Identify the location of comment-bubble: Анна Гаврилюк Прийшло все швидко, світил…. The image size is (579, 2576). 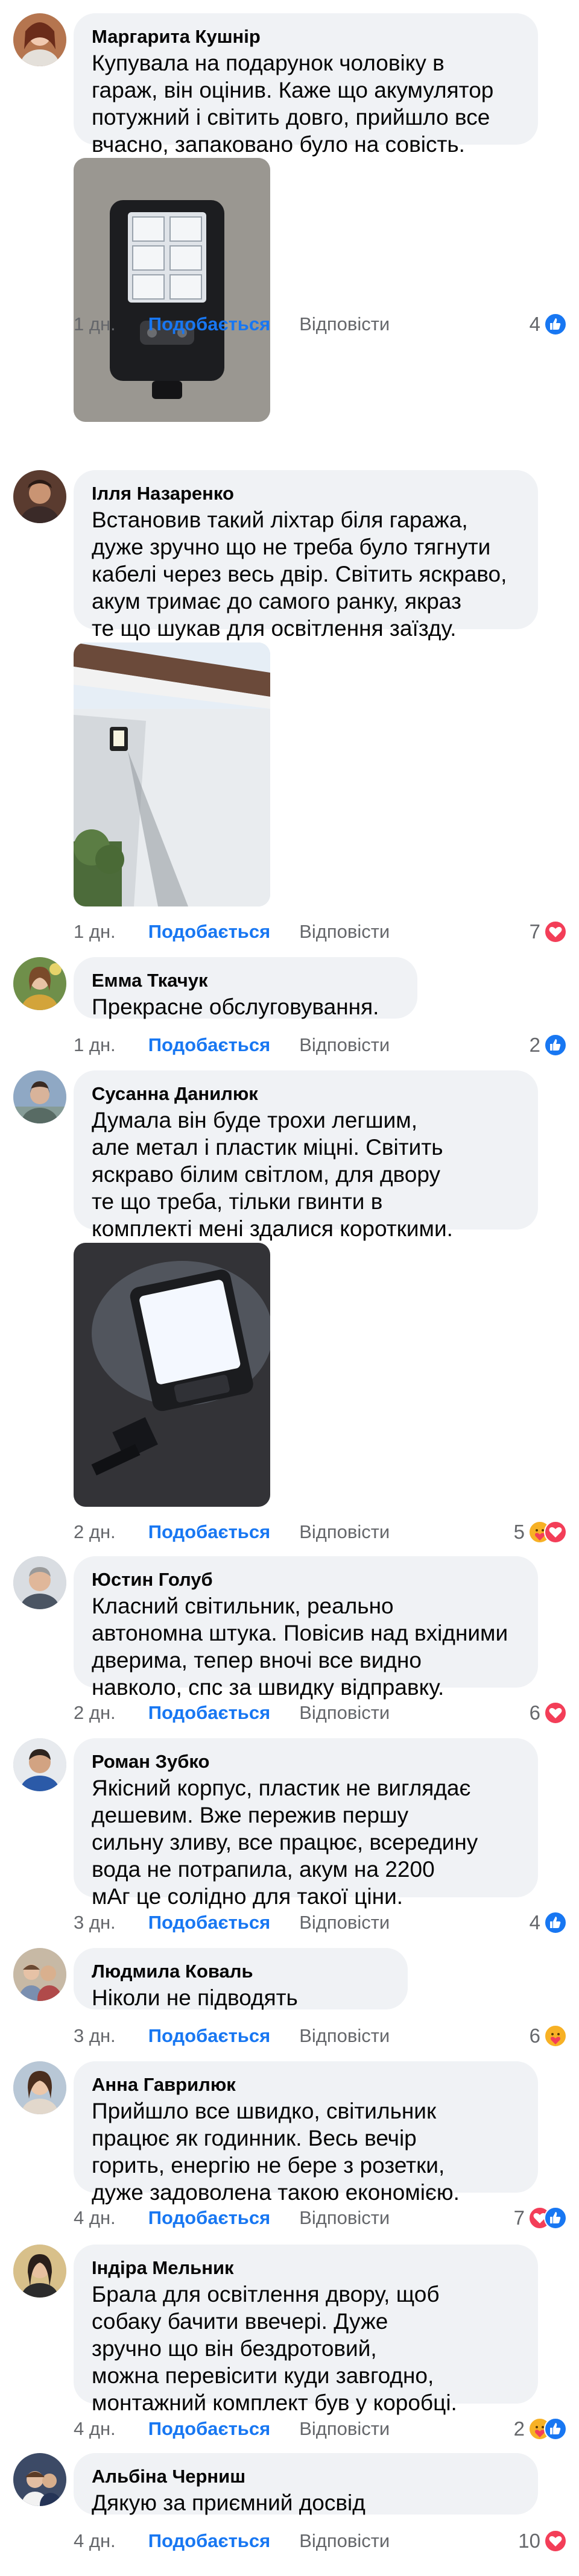
(306, 2133).